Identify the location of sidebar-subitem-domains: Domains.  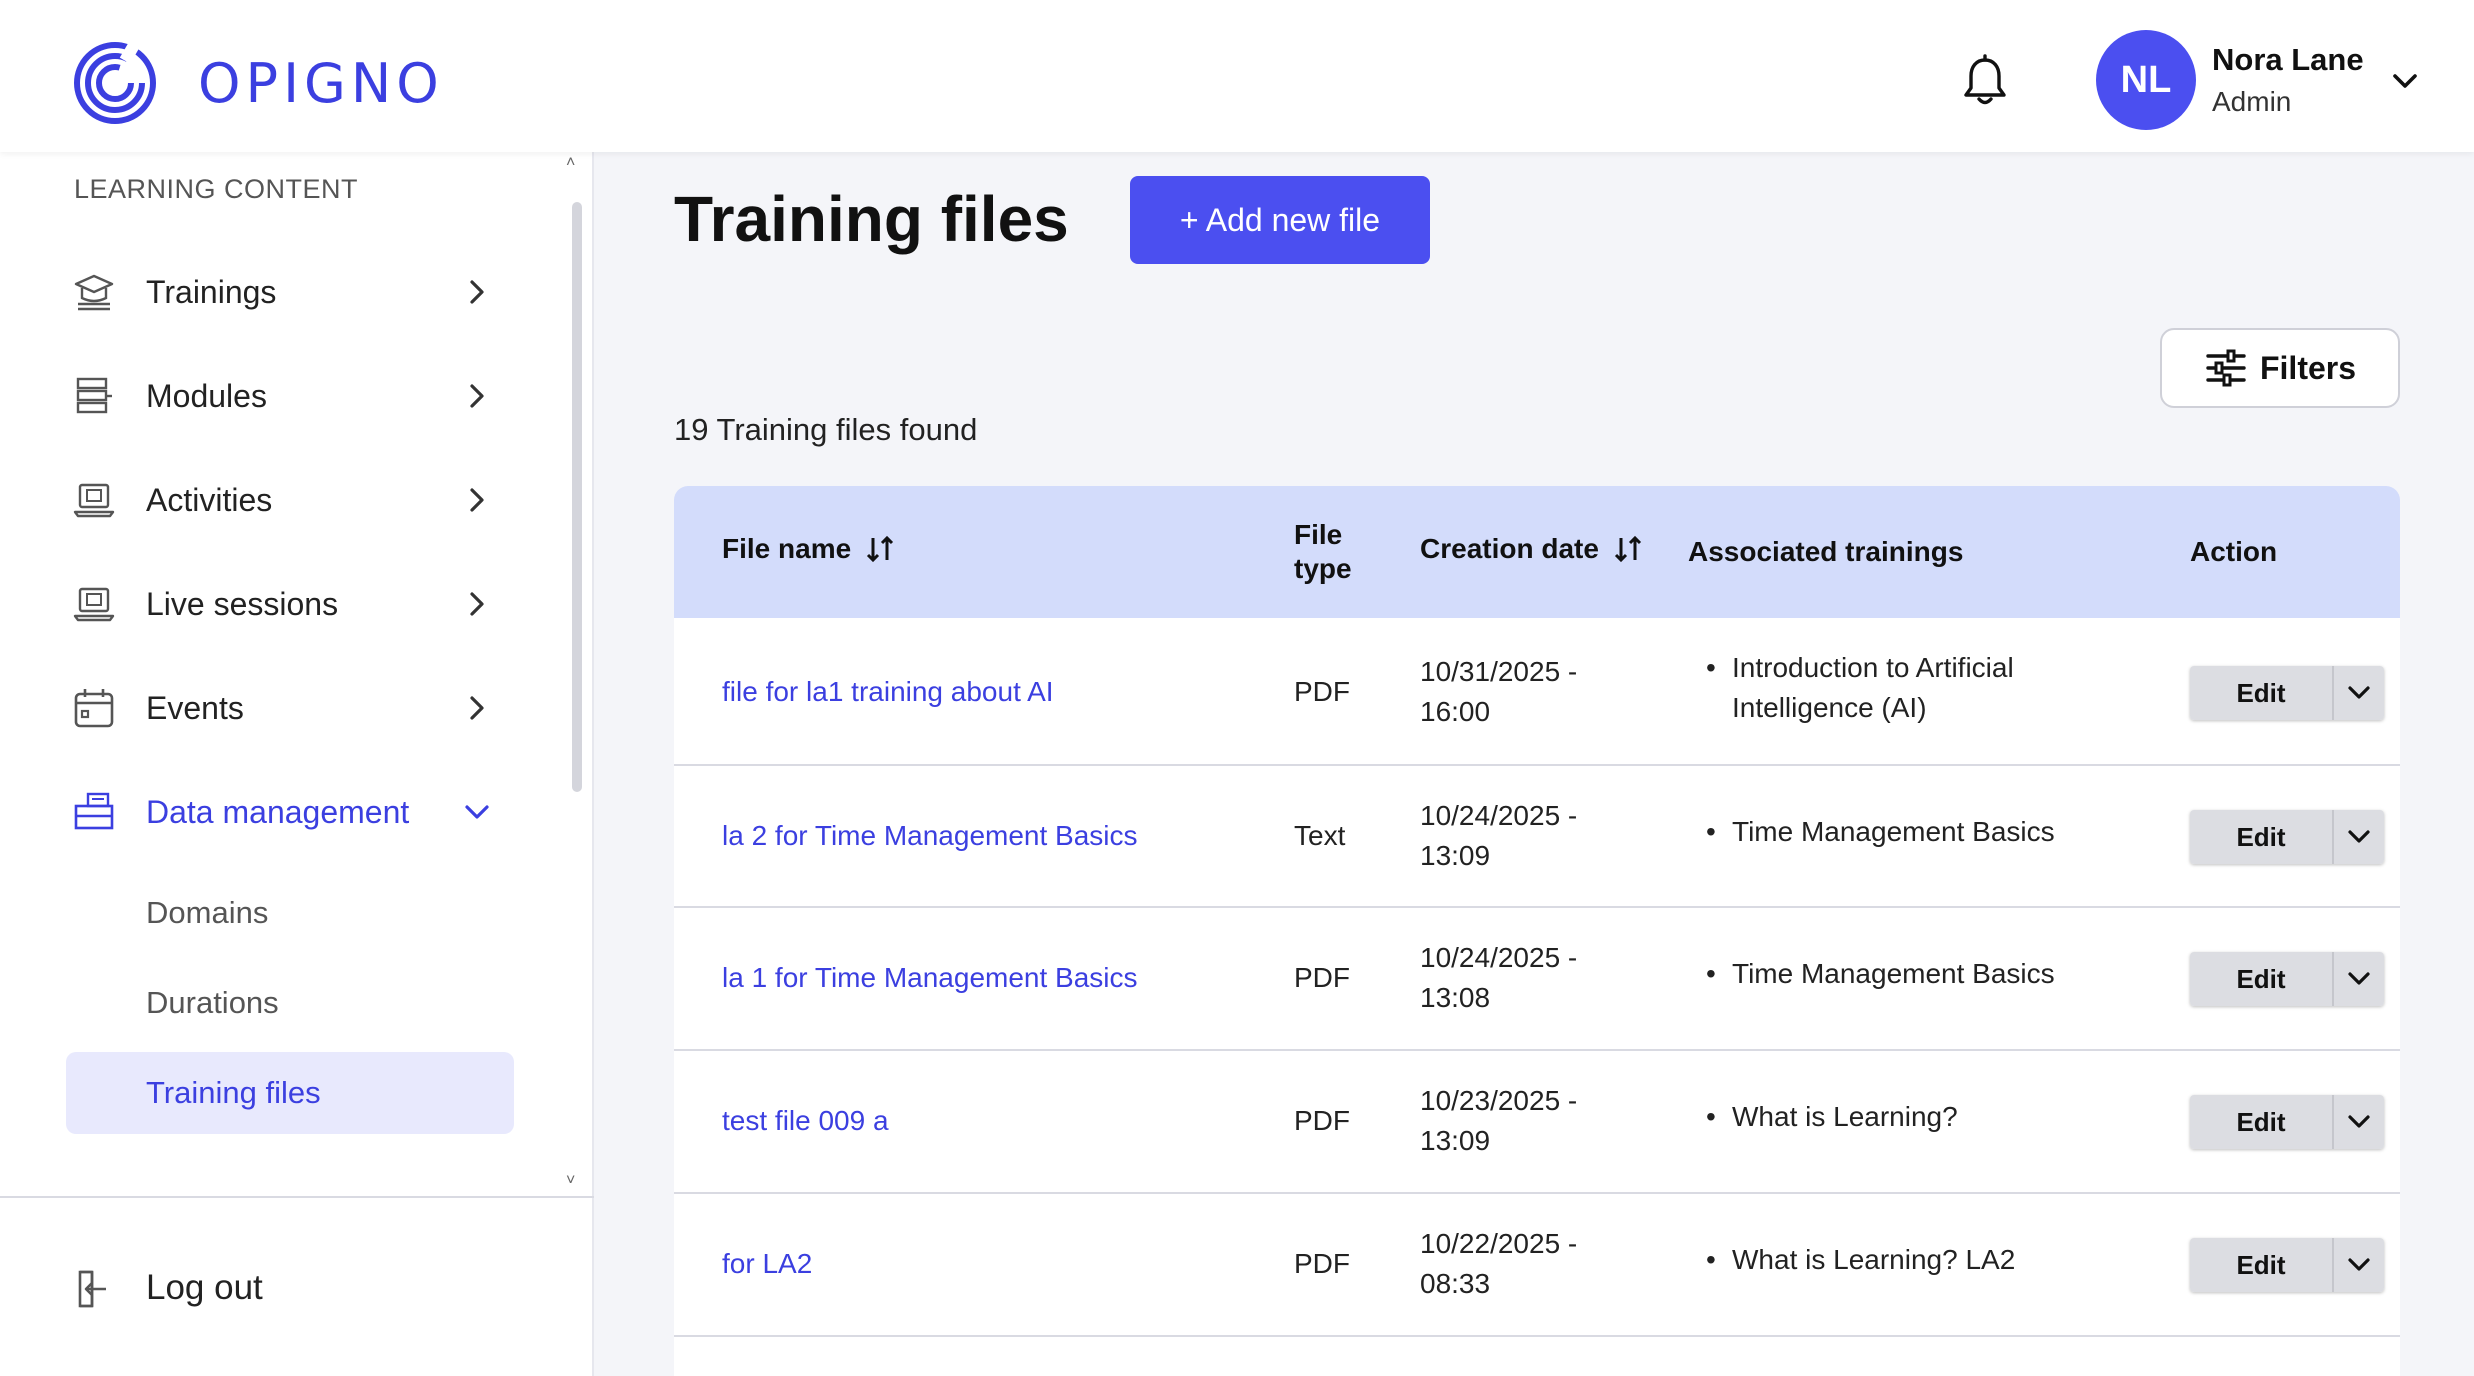
(290, 913).